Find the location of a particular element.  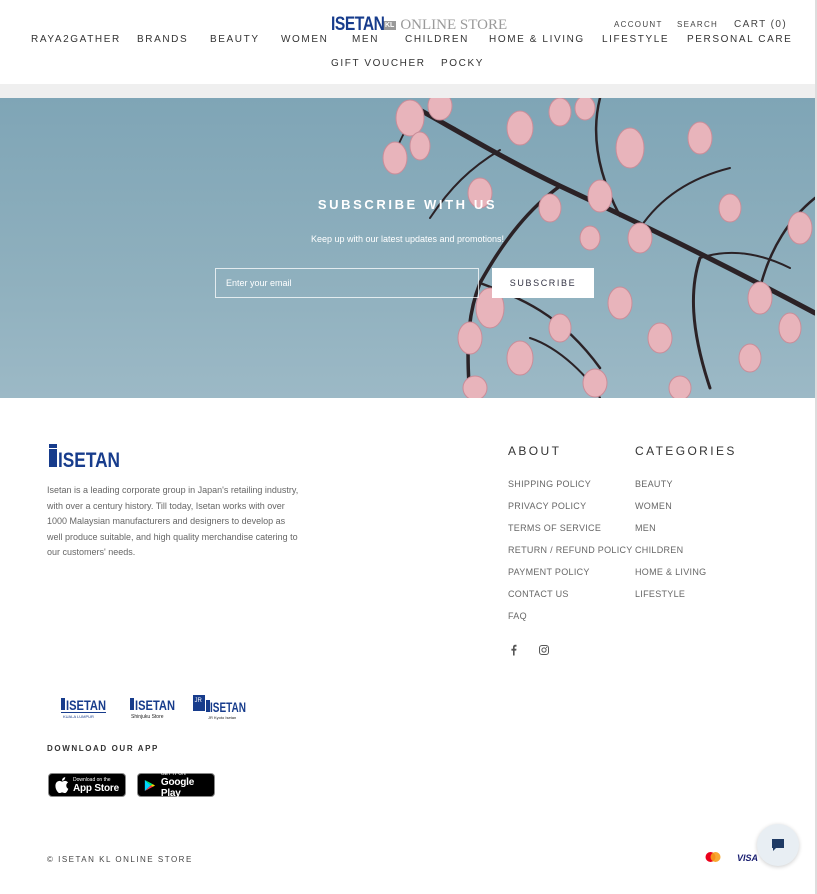

isetan-jr-kyoto-store-image: JR ISETAN JR Kyoto Isetan is located at coordinates (219, 707).